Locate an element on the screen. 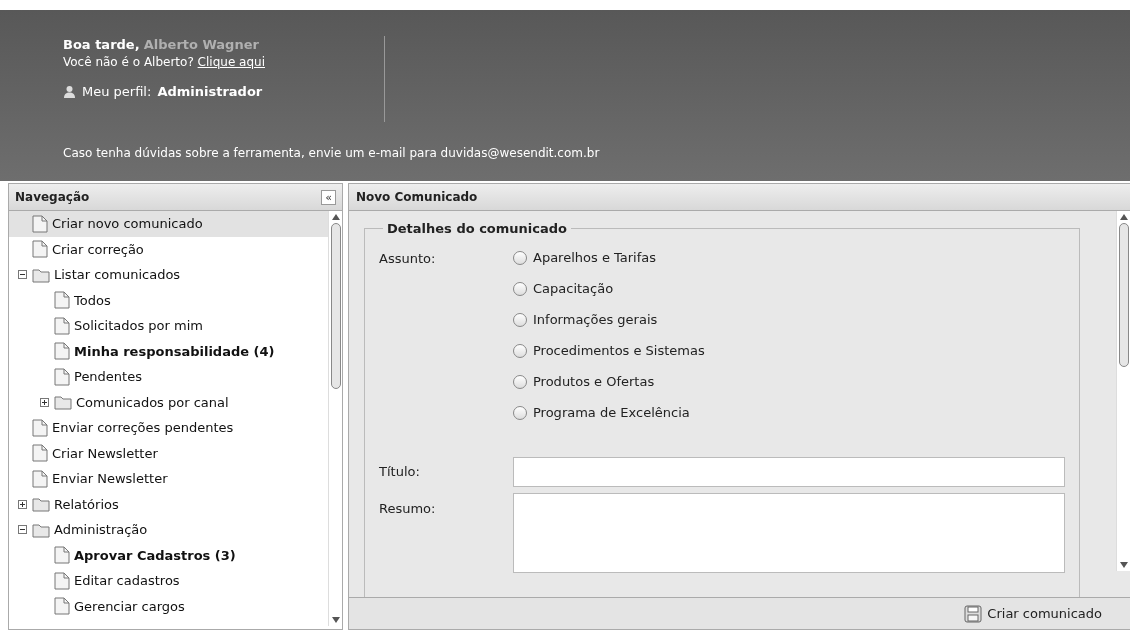 The height and width of the screenshot is (630, 1130). subject-radio: Procedimentos e Sistemas is located at coordinates (609, 351).